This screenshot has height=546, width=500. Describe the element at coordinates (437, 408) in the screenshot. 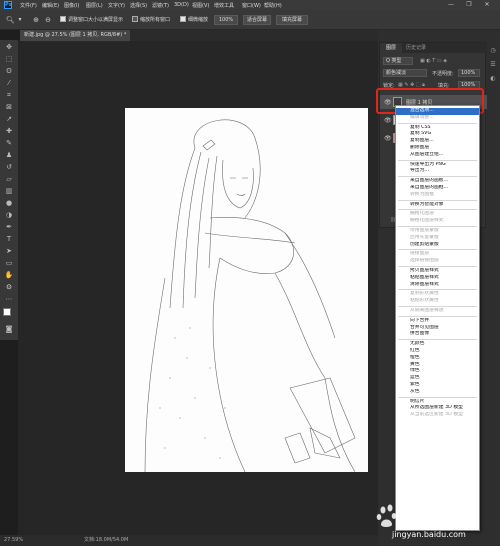

I see `context-menu-item: 从所选图层新建 3D 模型` at that location.